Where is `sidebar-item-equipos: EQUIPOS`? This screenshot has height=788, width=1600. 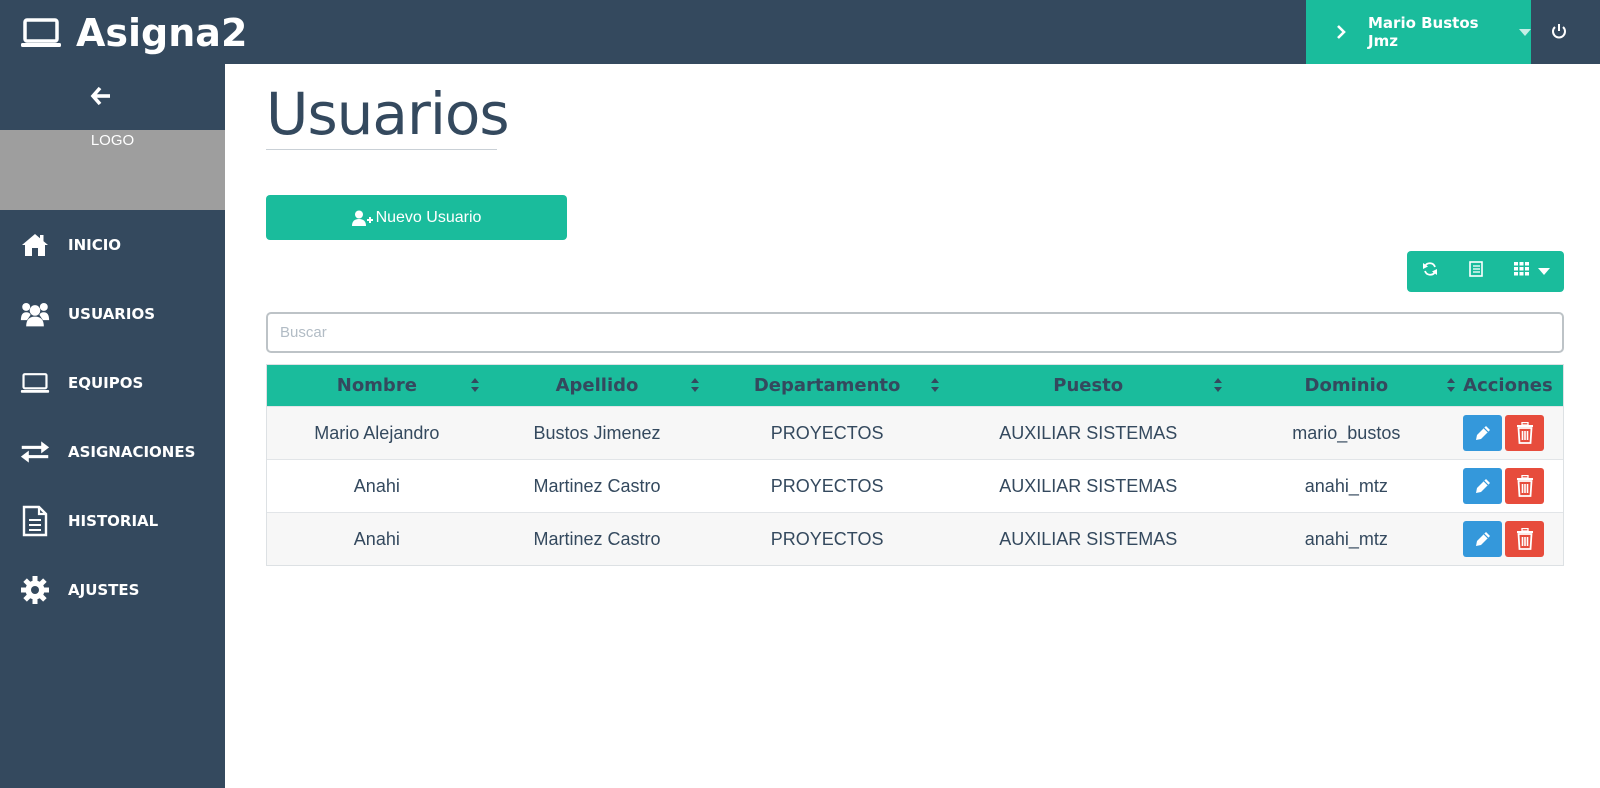
sidebar-item-equipos: EQUIPOS is located at coordinates (112, 382).